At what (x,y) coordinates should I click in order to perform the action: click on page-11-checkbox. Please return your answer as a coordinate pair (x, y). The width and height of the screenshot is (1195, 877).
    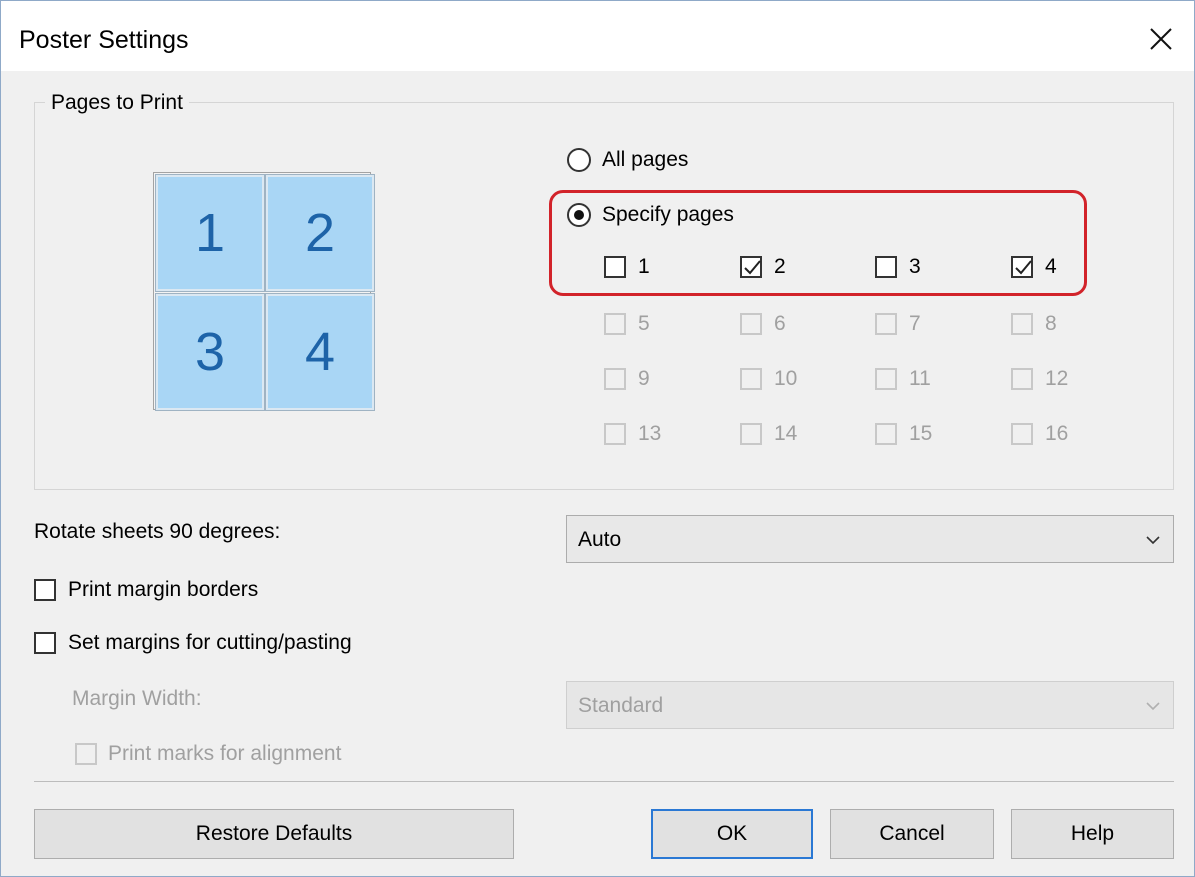
    Looking at the image, I should click on (886, 379).